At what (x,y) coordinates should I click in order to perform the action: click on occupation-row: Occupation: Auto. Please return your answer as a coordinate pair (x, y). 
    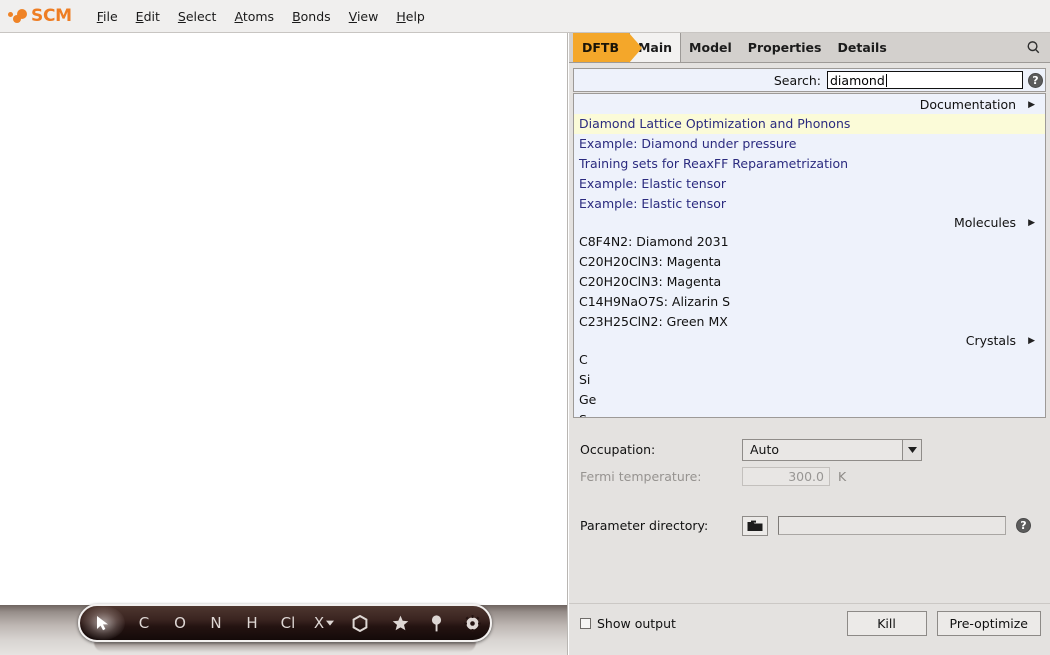
    Looking at the image, I should click on (809, 449).